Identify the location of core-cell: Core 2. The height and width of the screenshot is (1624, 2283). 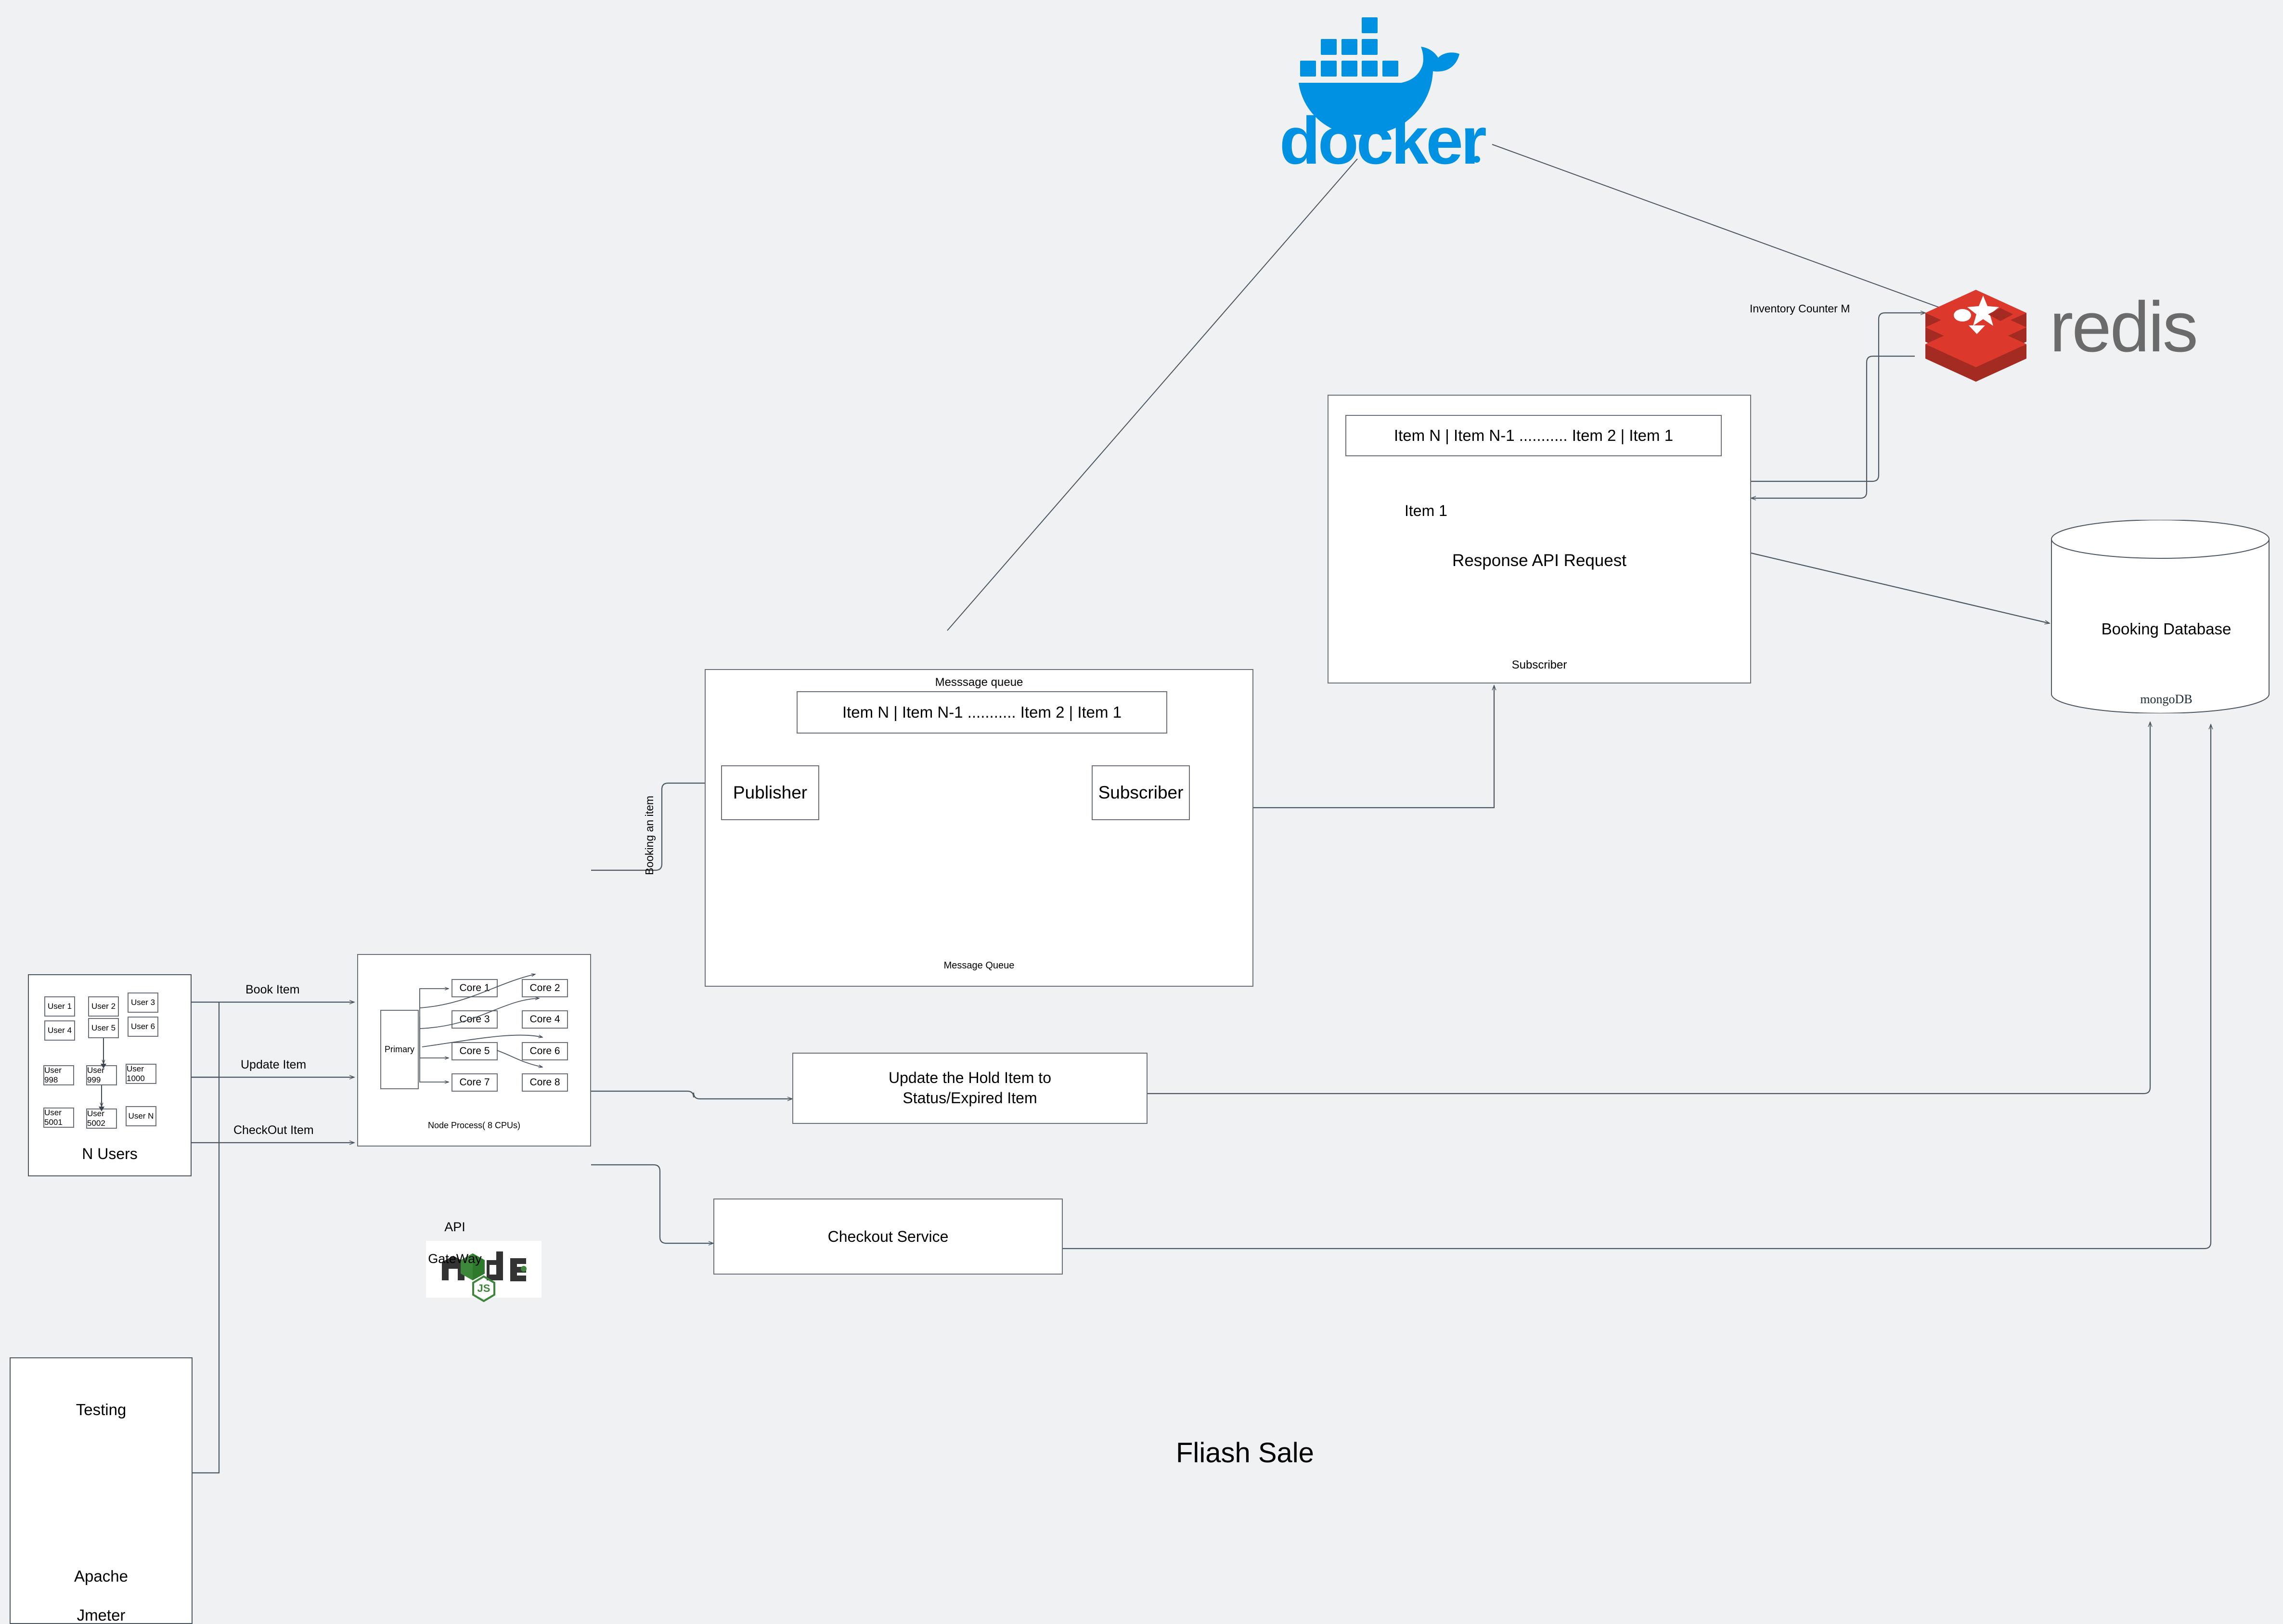
(545, 988).